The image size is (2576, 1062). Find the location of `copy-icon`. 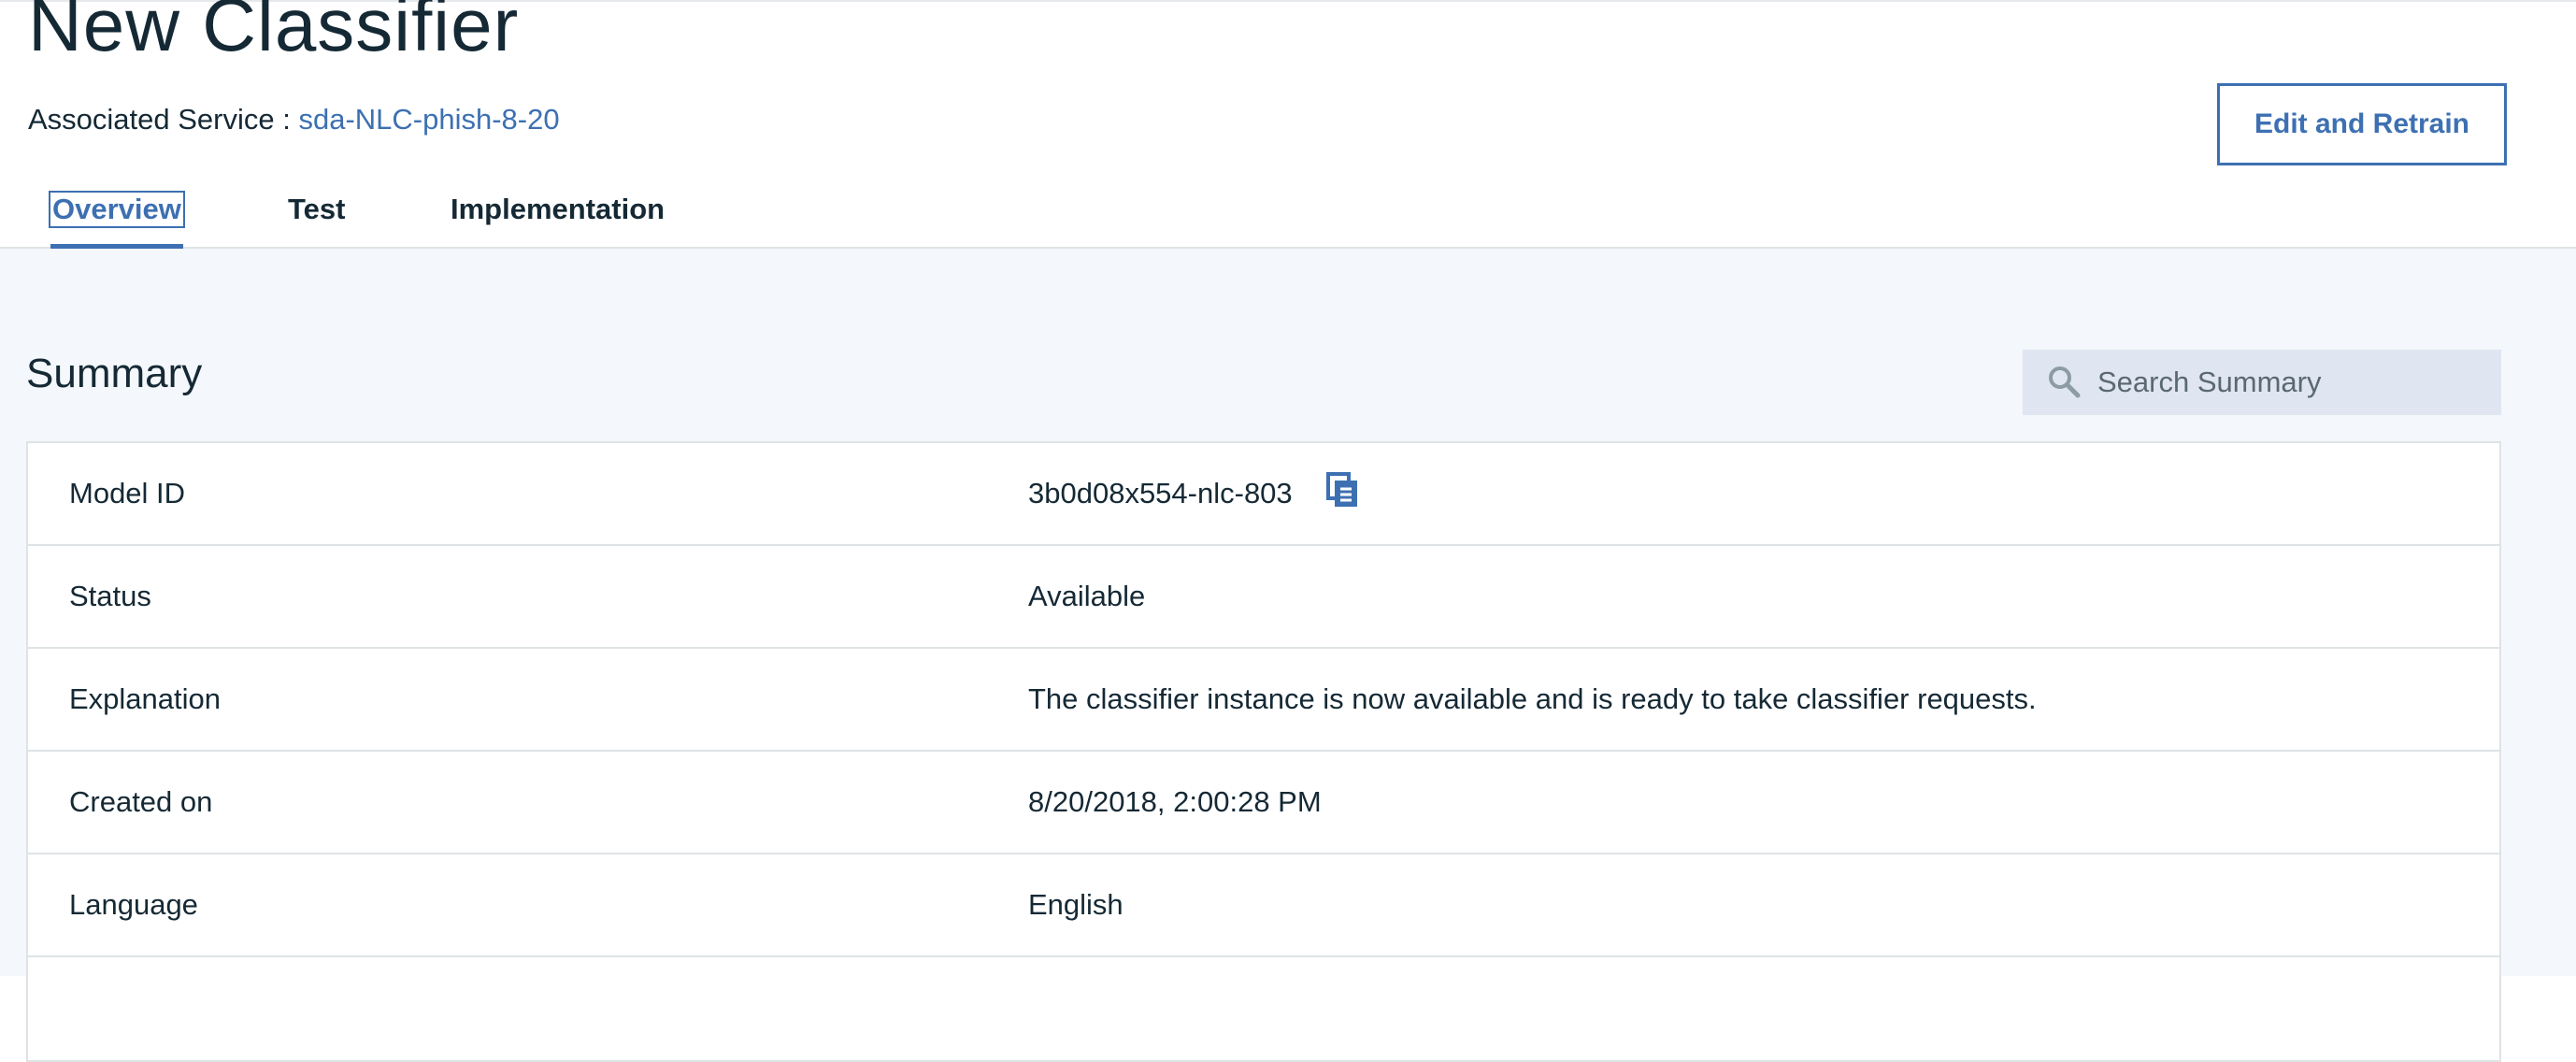

copy-icon is located at coordinates (1341, 490).